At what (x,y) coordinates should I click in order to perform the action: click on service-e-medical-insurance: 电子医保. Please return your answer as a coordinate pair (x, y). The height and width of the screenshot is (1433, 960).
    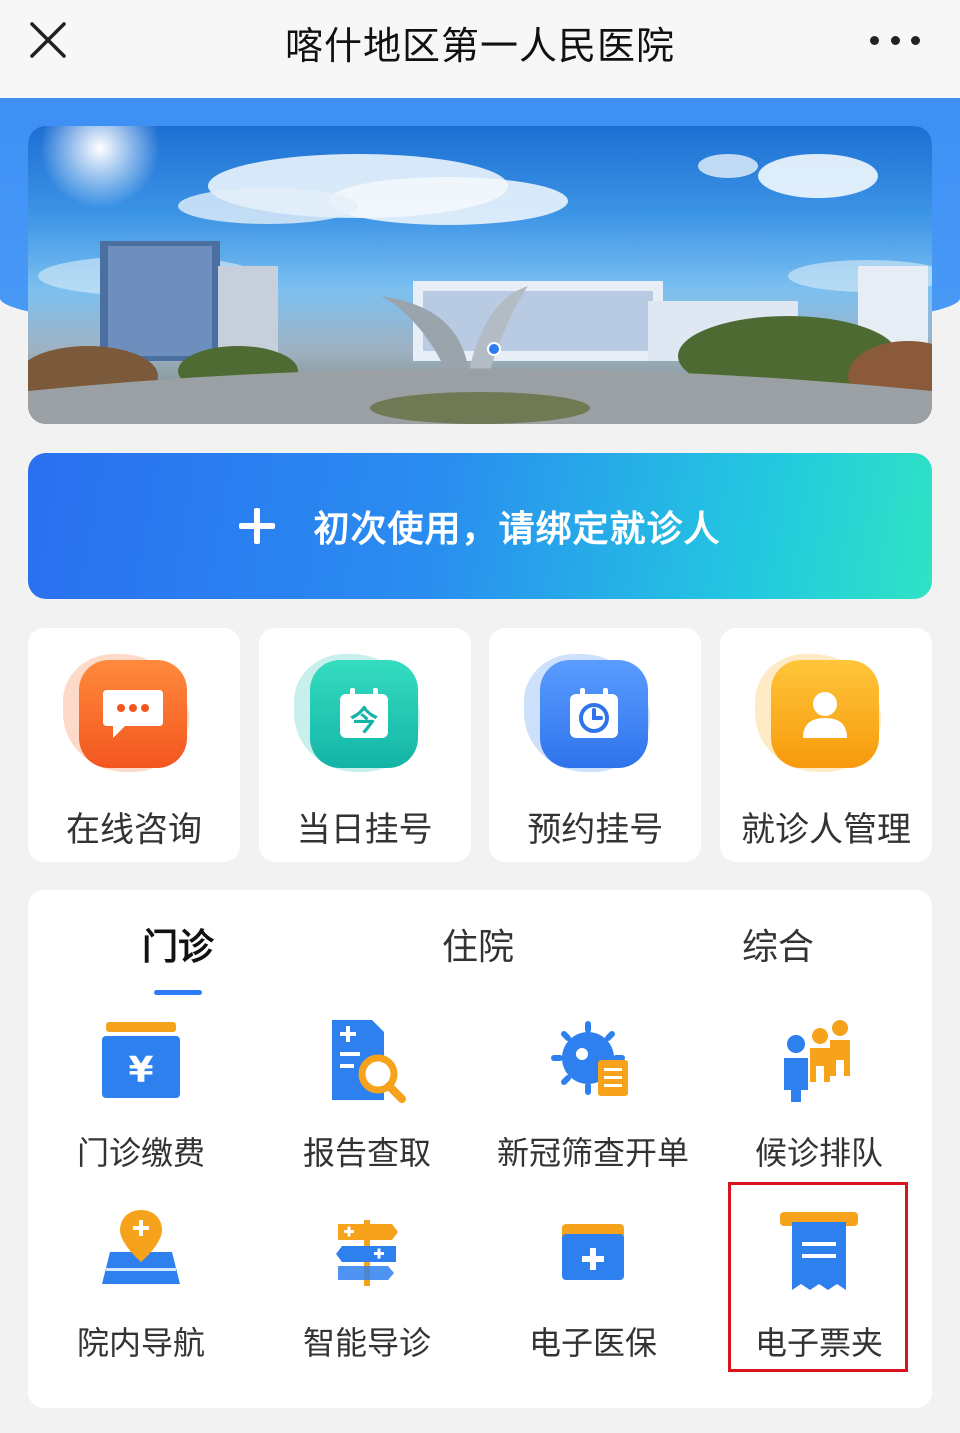
    Looking at the image, I should click on (593, 1291).